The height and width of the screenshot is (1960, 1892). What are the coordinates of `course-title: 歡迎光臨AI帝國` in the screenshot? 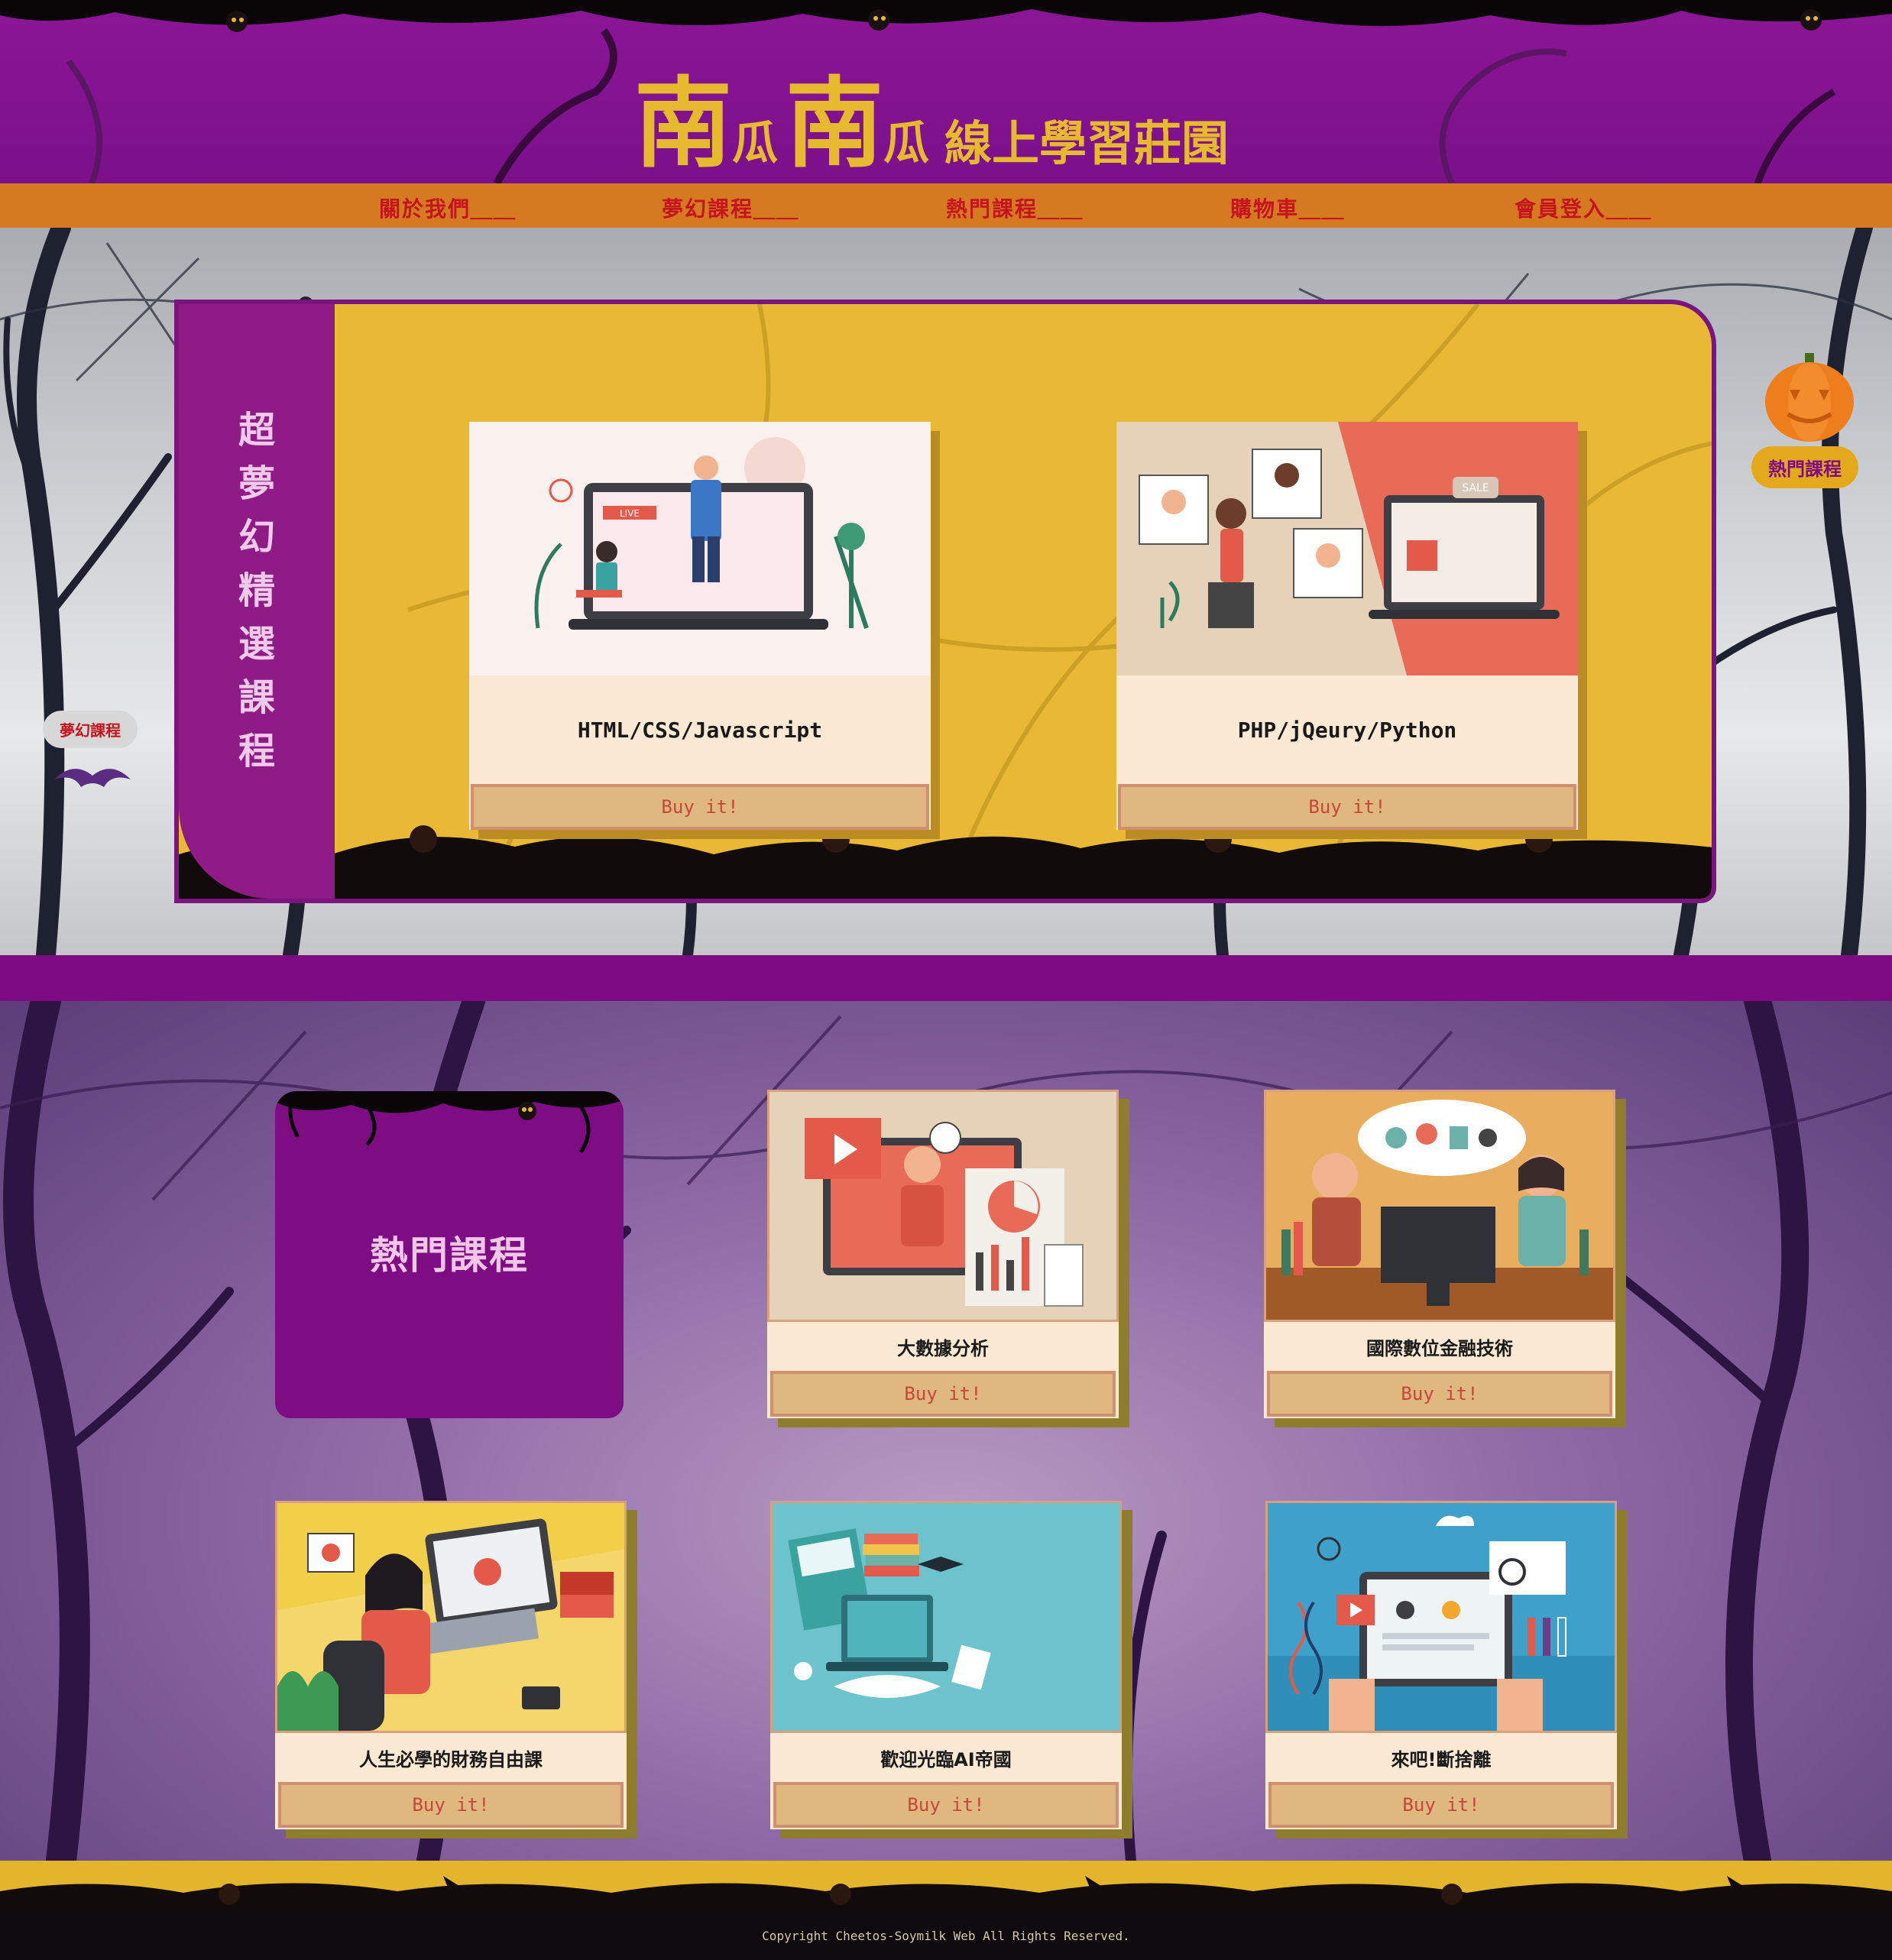 It's located at (946, 1759).